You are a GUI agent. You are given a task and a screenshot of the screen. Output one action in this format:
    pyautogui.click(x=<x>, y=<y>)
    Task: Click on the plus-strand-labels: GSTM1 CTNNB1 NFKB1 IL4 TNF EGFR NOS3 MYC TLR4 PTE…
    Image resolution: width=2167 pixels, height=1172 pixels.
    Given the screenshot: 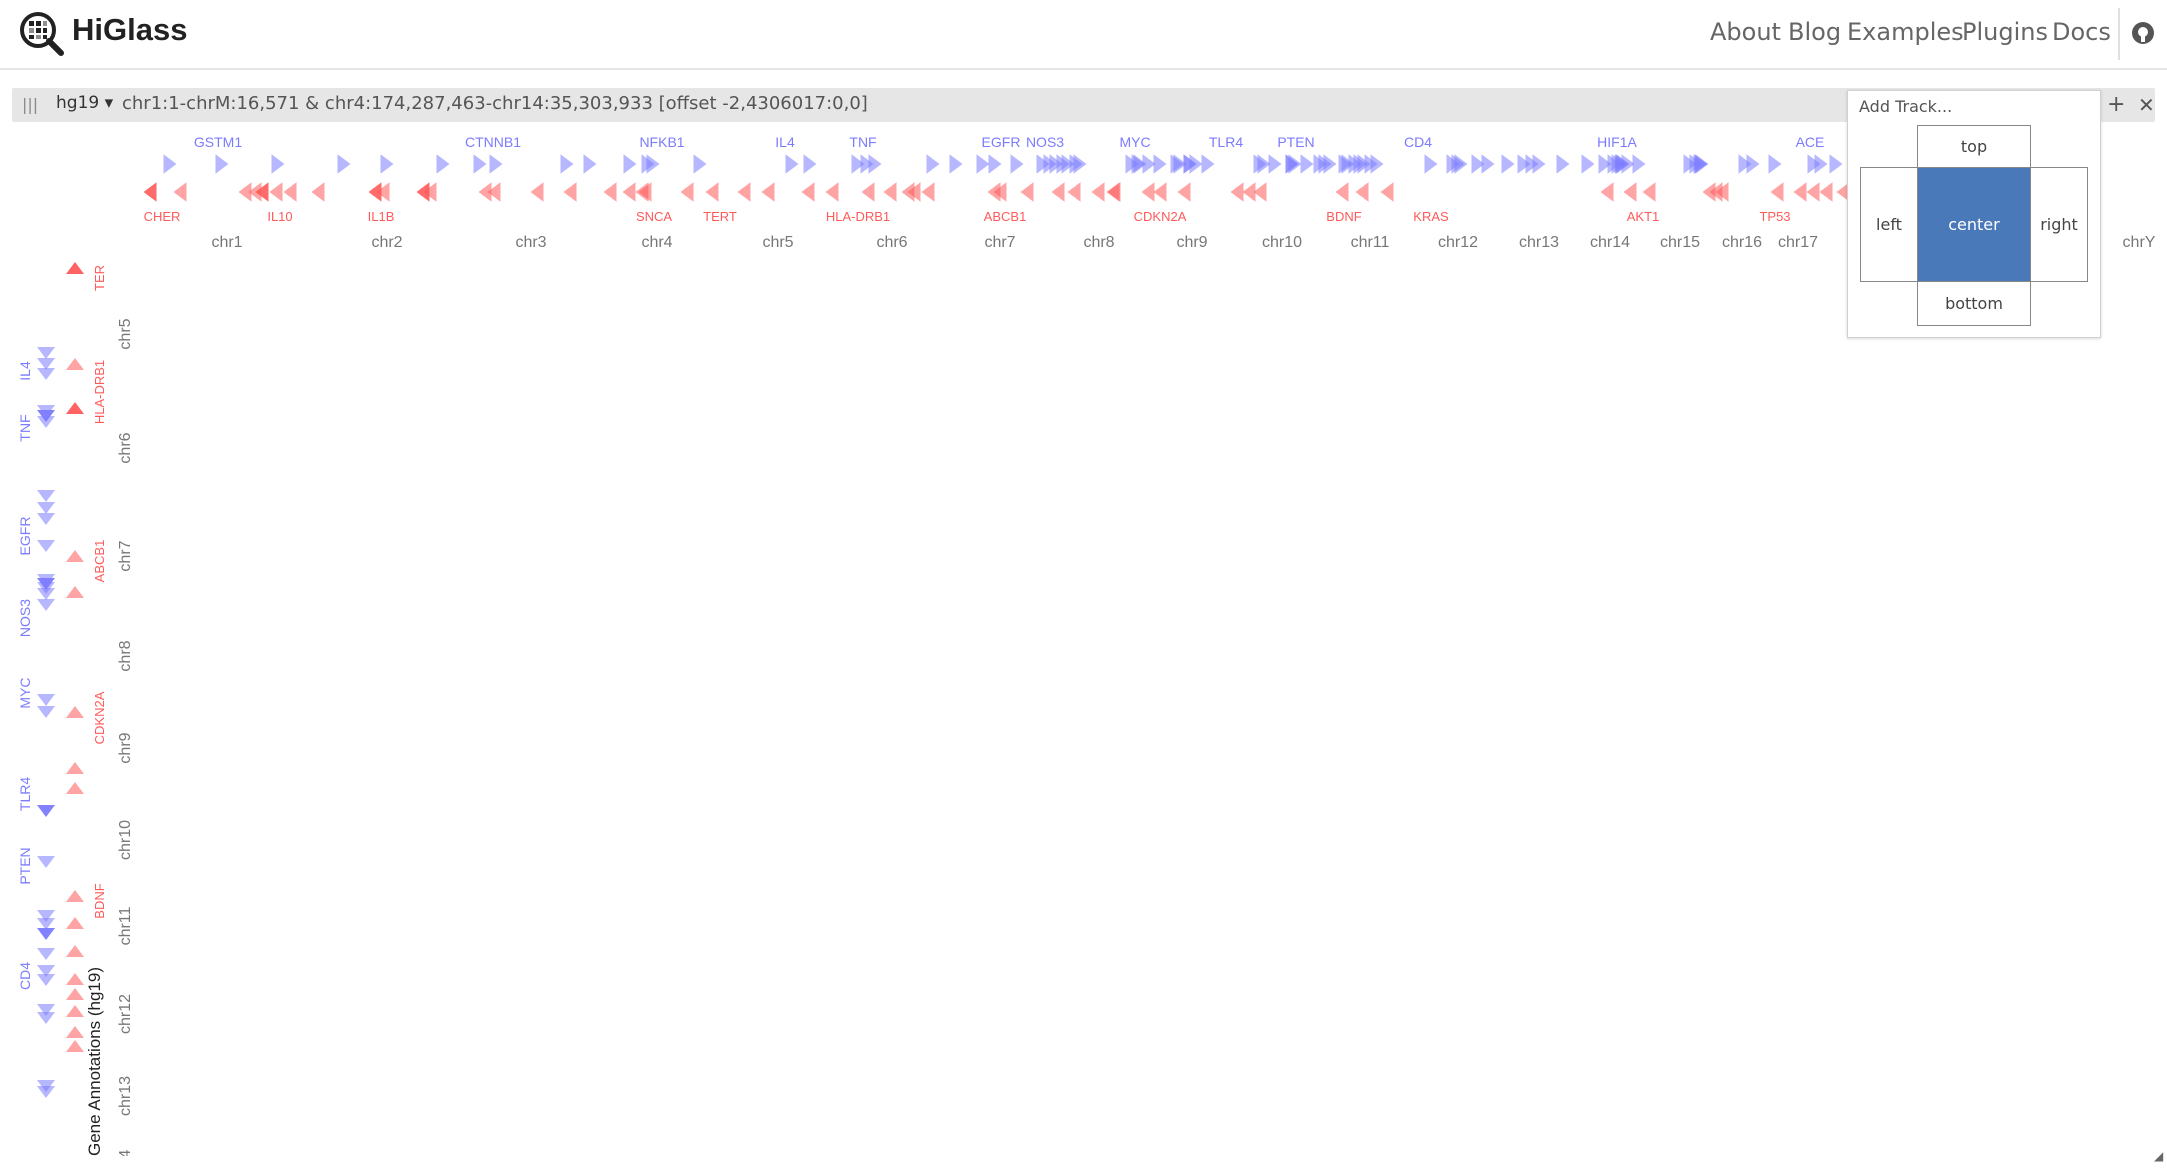 What is the action you would take?
    pyautogui.click(x=1009, y=142)
    